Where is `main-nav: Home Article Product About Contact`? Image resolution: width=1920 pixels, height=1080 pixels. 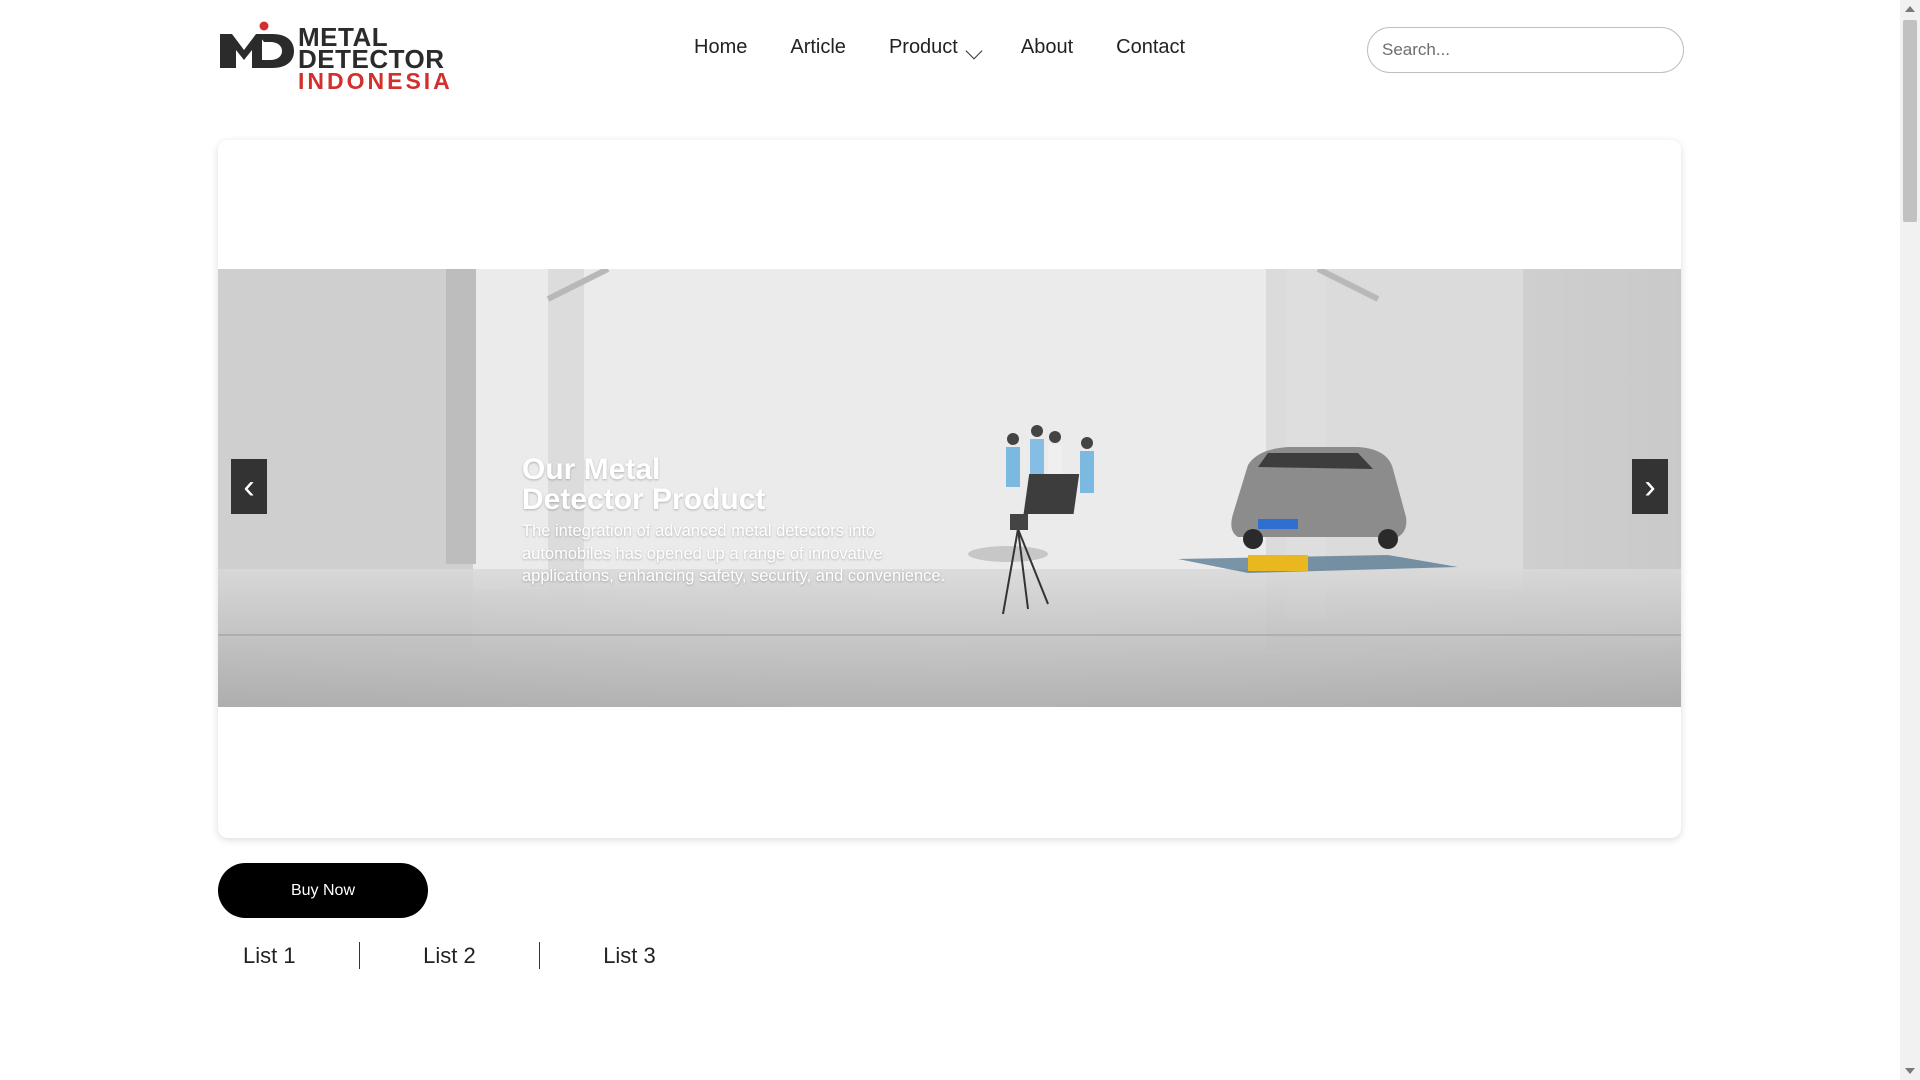
main-nav: Home Article Product About Contact is located at coordinates (961, 48).